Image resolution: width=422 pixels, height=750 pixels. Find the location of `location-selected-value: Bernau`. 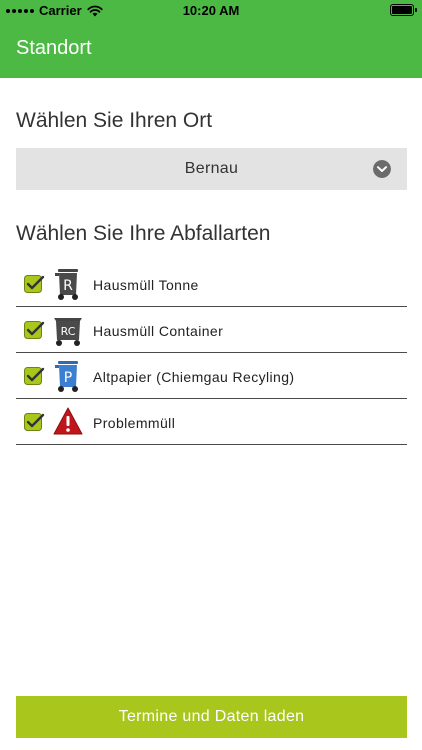

location-selected-value: Bernau is located at coordinates (211, 168).